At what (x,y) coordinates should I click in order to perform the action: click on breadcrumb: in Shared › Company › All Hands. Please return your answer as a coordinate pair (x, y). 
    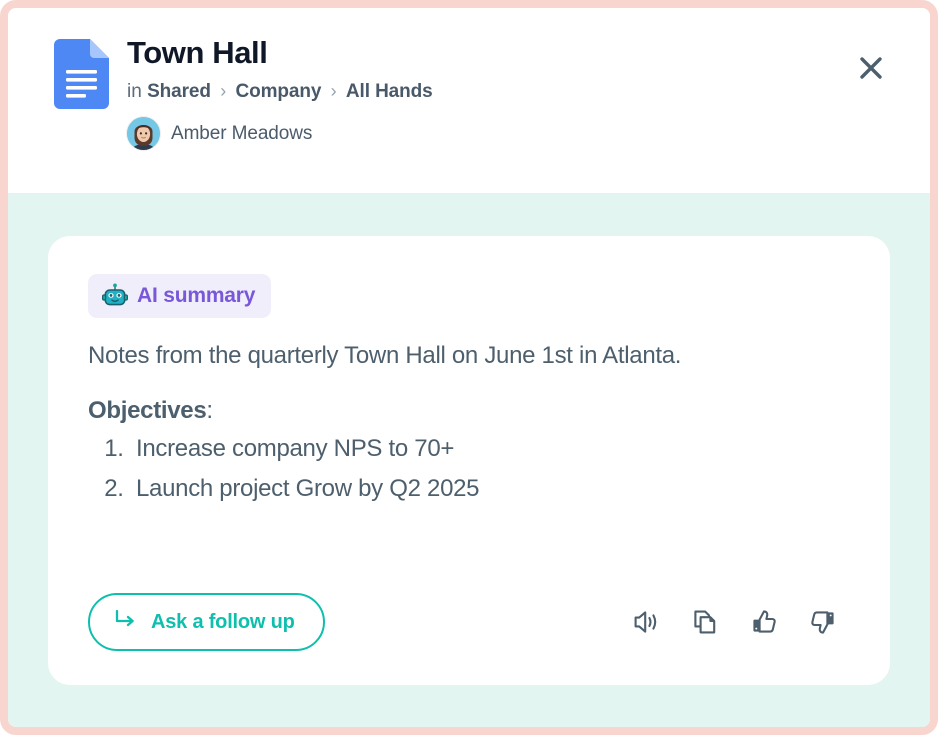
    Looking at the image, I should click on (515, 92).